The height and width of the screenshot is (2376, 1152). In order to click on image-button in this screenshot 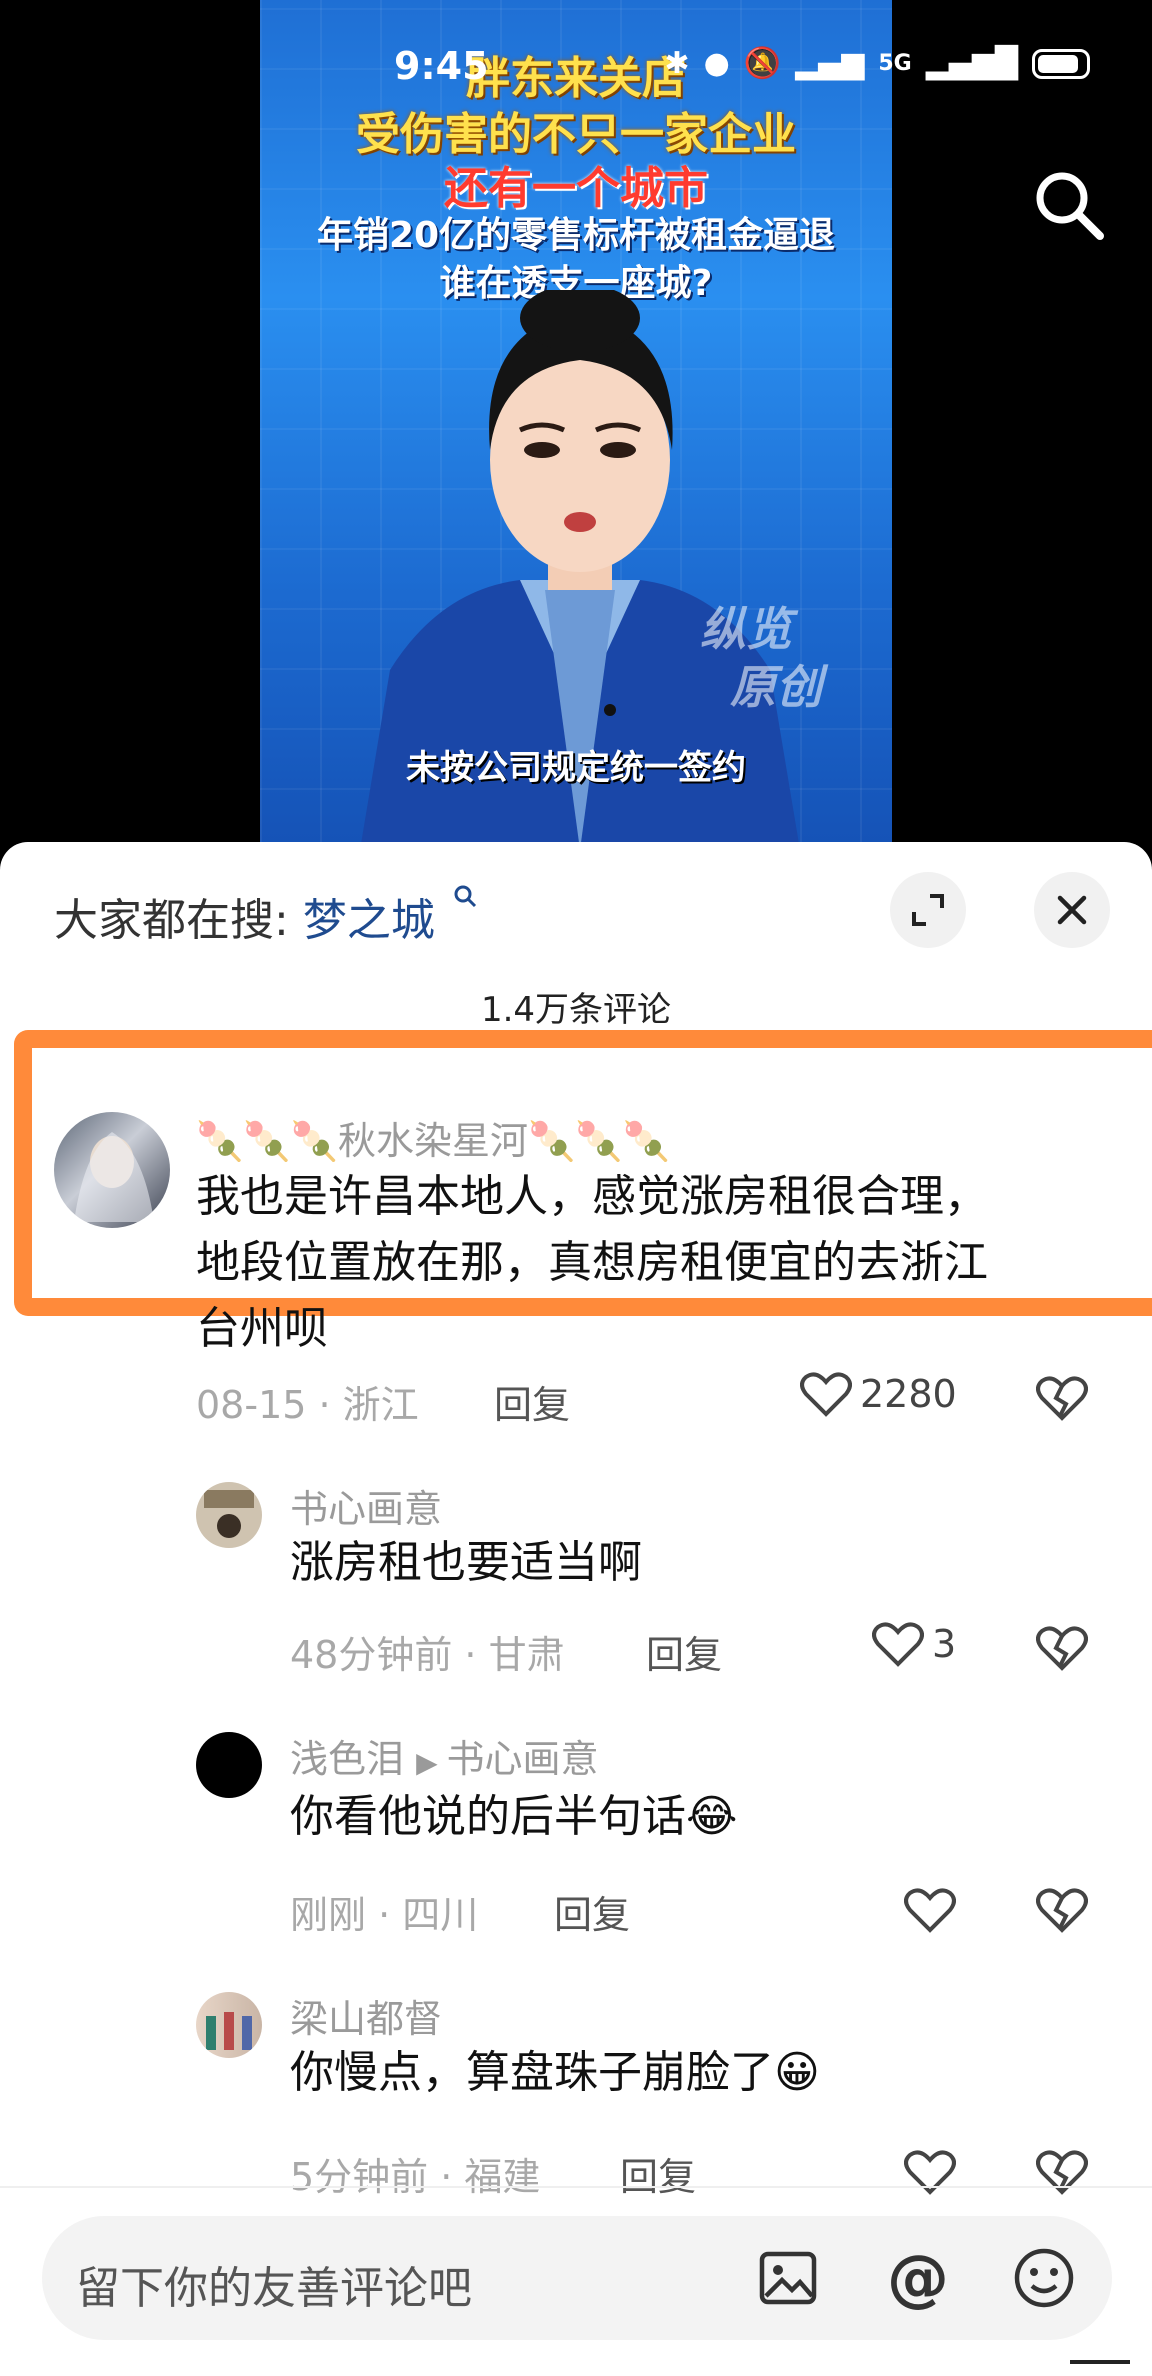, I will do `click(788, 2278)`.